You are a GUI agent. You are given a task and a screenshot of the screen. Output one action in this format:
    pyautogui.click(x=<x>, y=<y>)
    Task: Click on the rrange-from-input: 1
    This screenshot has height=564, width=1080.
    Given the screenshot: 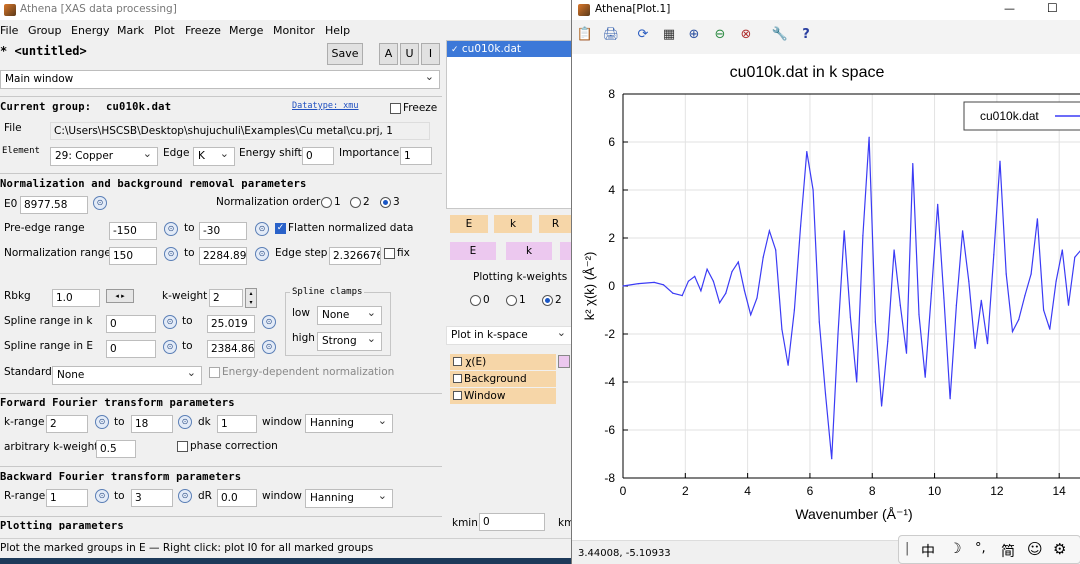 What is the action you would take?
    pyautogui.click(x=67, y=498)
    